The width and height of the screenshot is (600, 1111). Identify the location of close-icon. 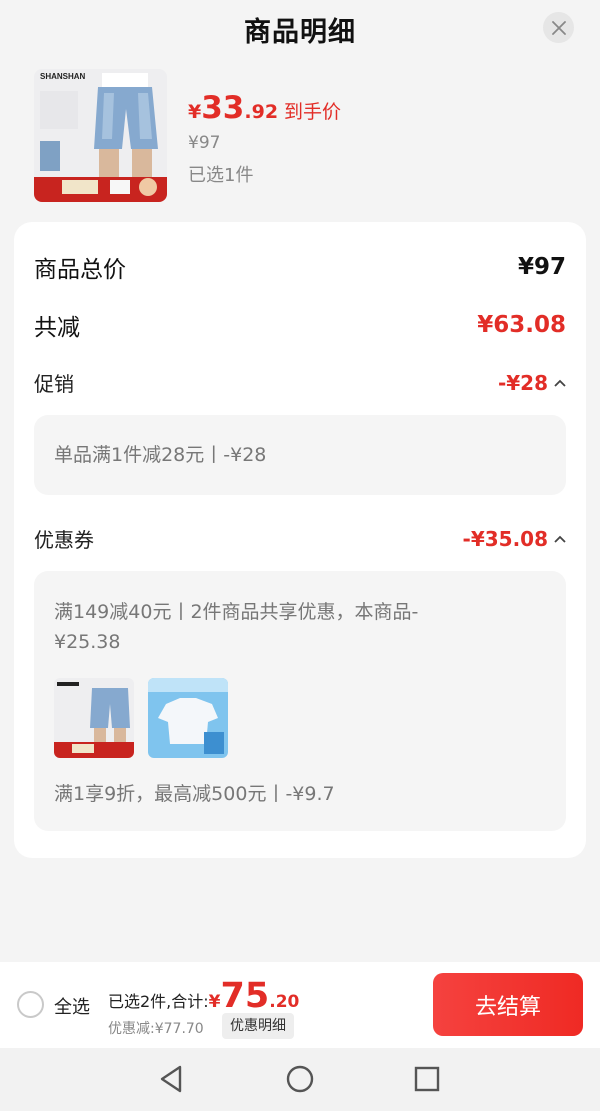
(558, 27).